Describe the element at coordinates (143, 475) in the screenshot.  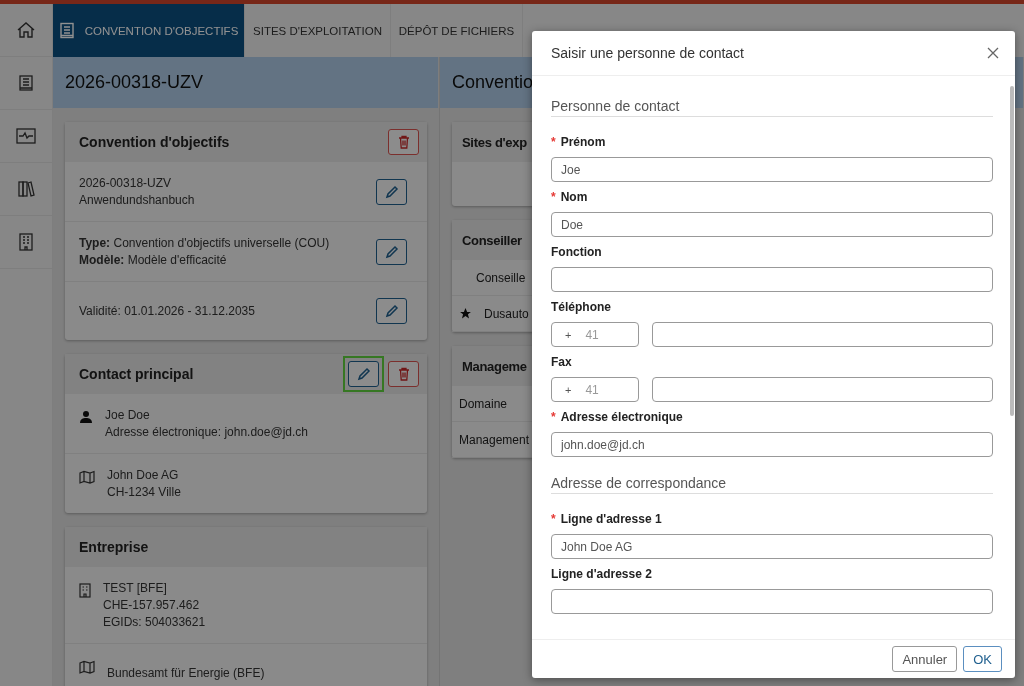
I see `card-text: John Doe AG` at that location.